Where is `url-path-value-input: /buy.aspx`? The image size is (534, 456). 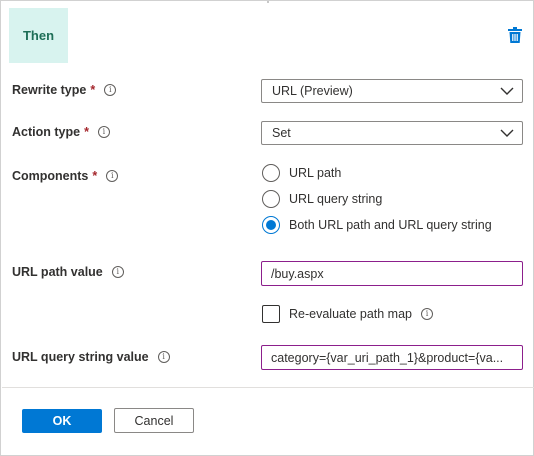 url-path-value-input: /buy.aspx is located at coordinates (392, 273).